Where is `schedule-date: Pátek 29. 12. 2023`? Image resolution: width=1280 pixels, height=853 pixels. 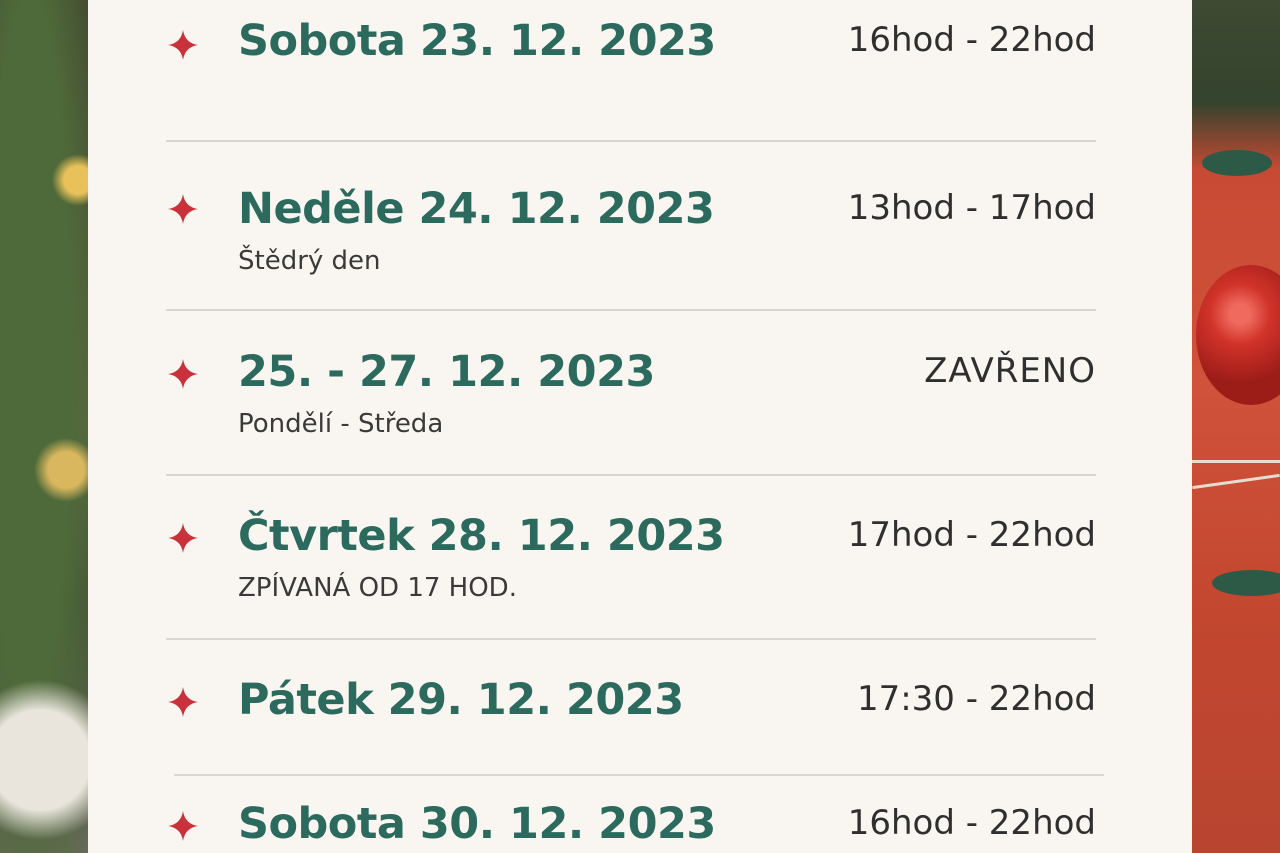 schedule-date: Pátek 29. 12. 2023 is located at coordinates (461, 700).